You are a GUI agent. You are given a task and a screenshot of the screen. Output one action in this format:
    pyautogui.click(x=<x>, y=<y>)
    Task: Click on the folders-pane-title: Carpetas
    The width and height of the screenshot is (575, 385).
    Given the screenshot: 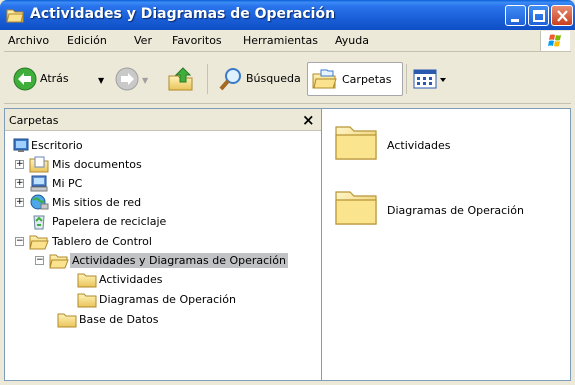 What is the action you would take?
    pyautogui.click(x=34, y=120)
    